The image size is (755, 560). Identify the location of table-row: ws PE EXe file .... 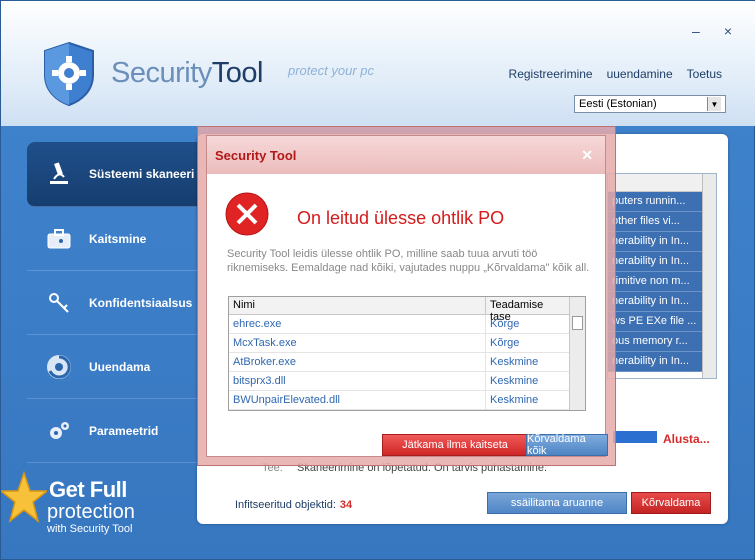
(662, 322).